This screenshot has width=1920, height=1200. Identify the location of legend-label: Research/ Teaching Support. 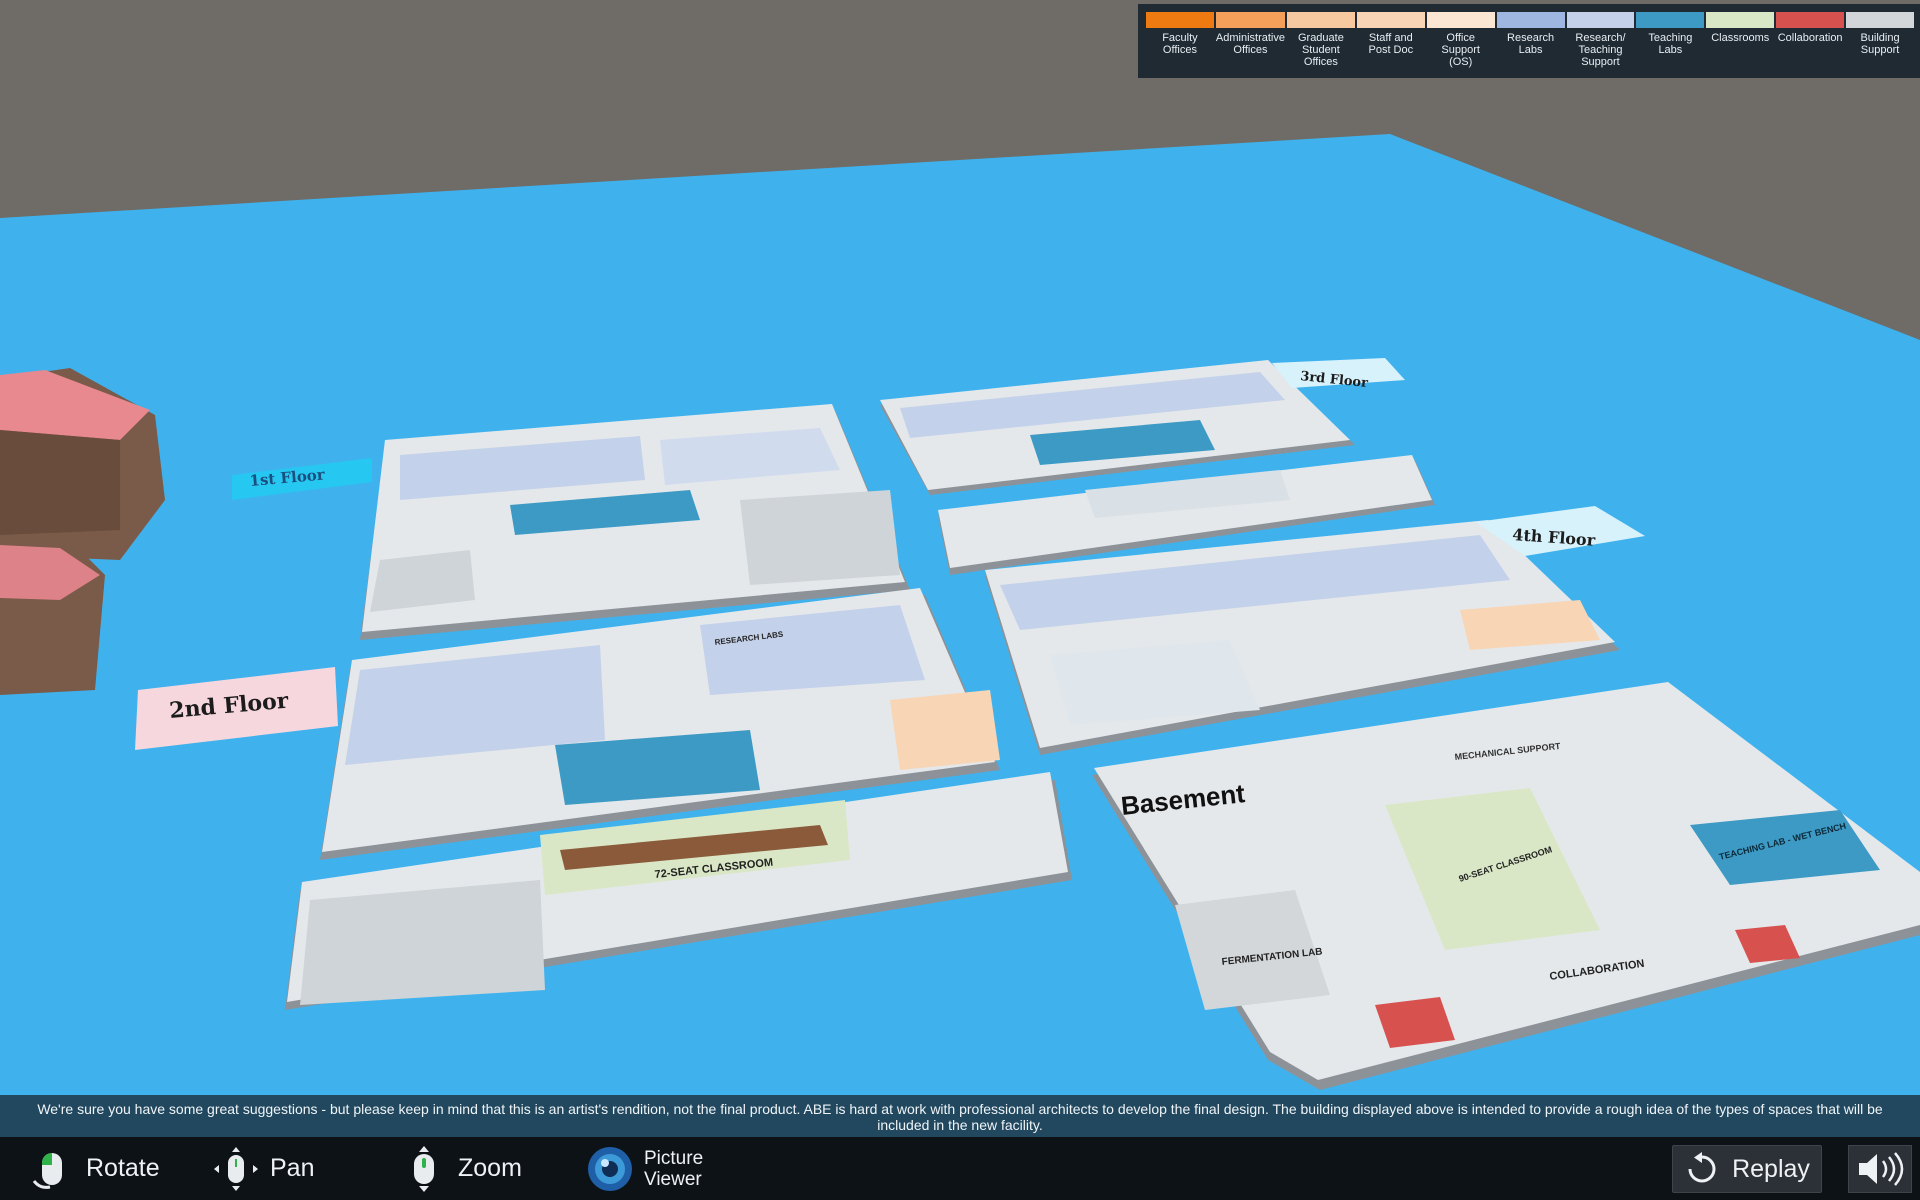
(1600, 50).